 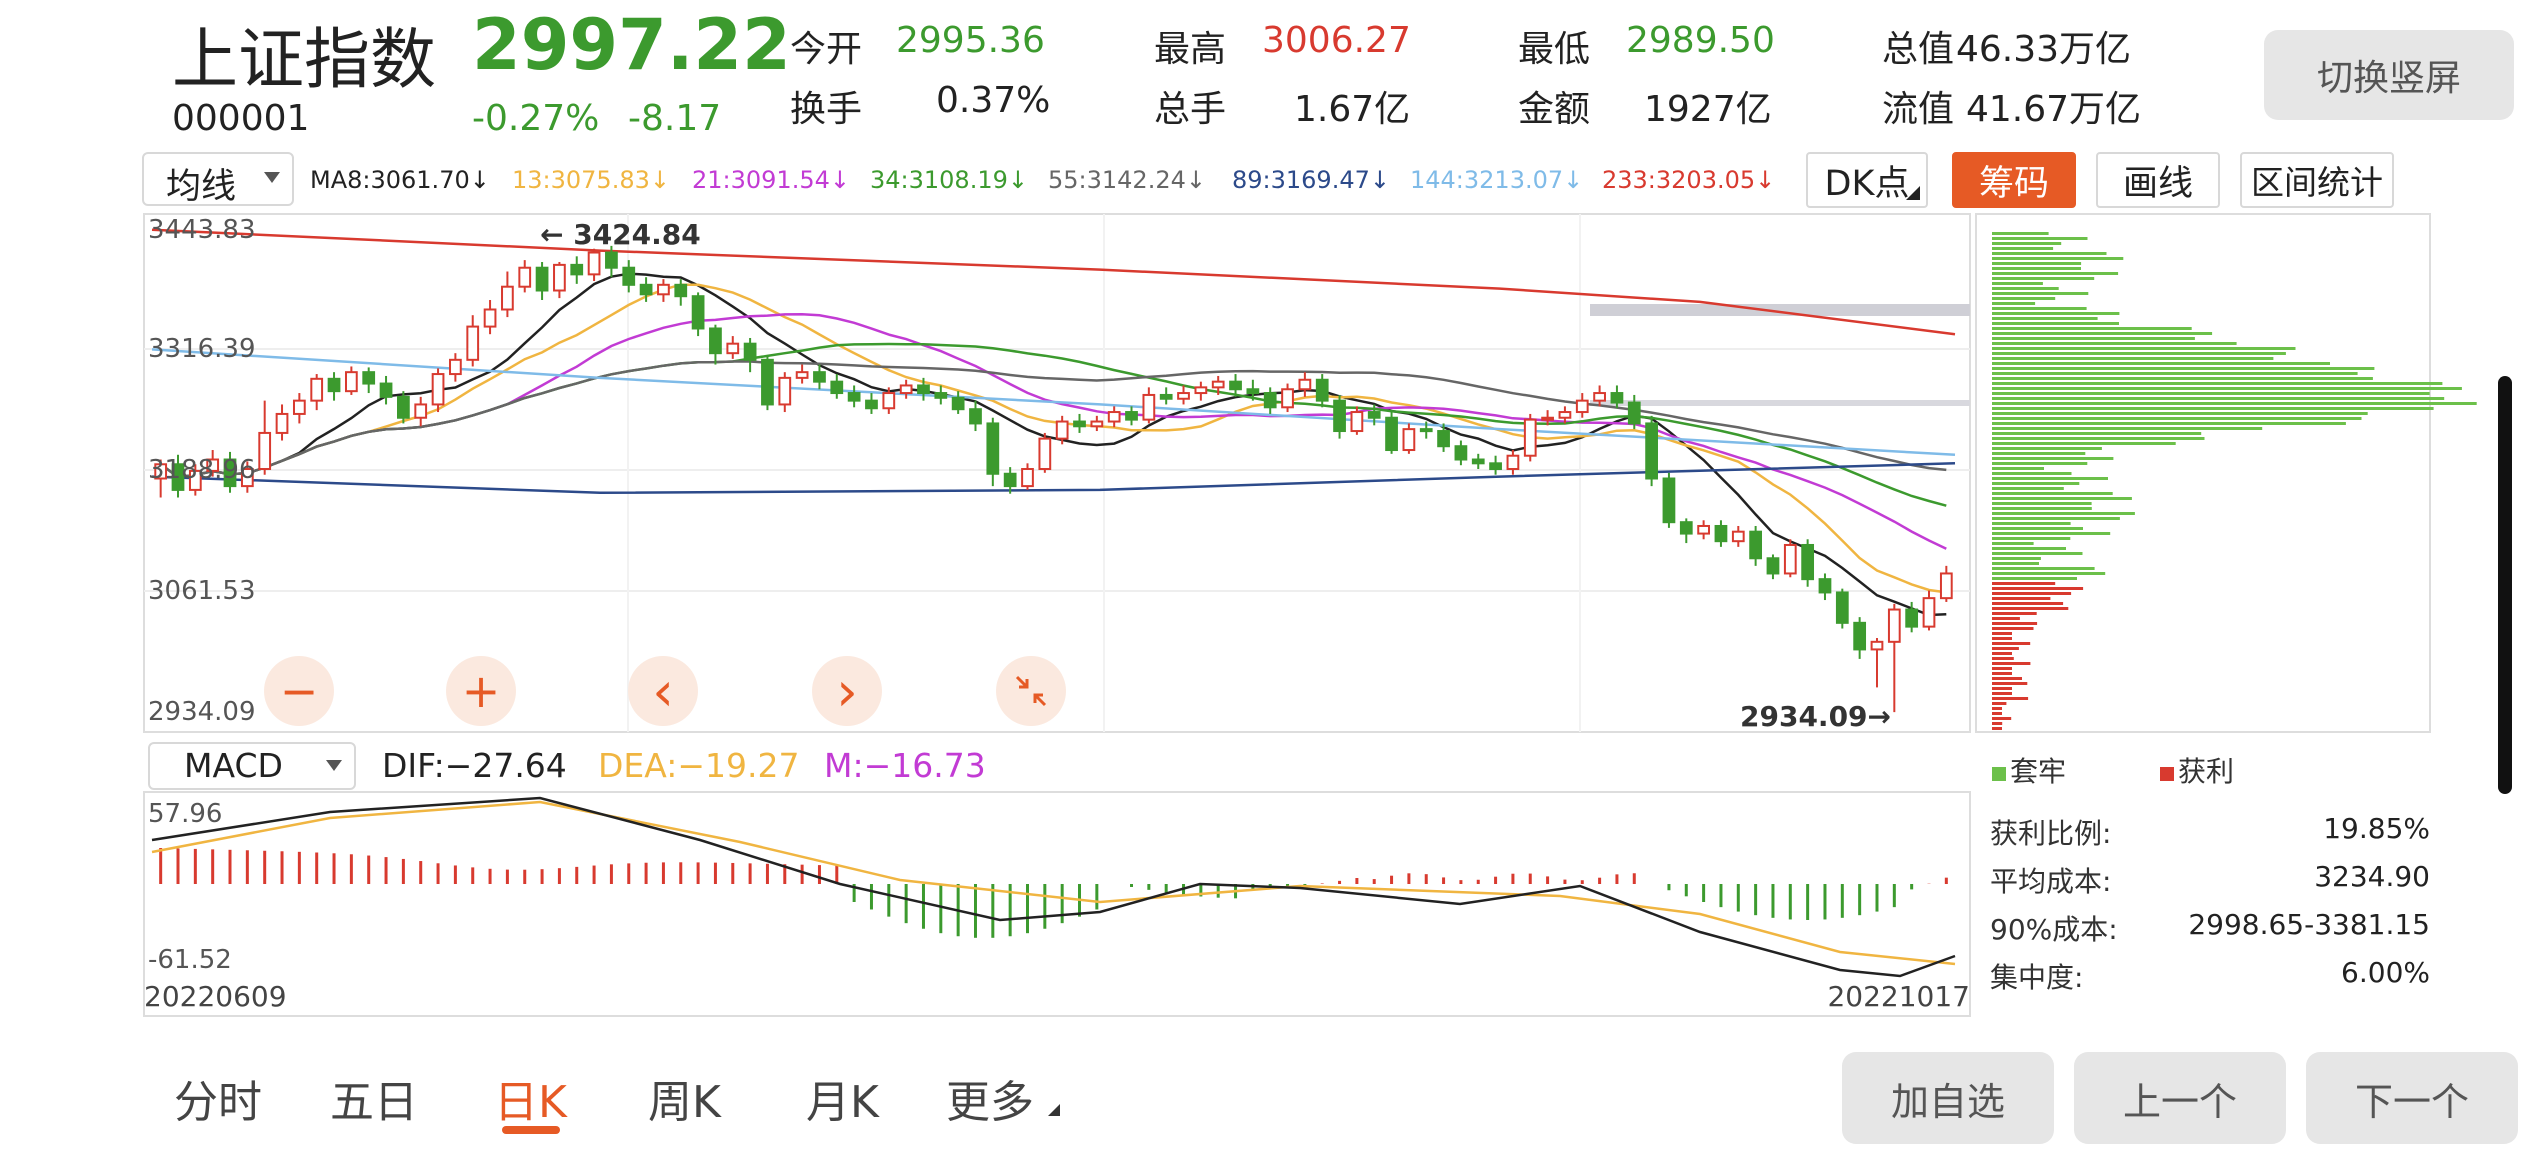 What do you see at coordinates (591, 180) in the screenshot?
I see `ma-legend-item: 13:3075.83↓` at bounding box center [591, 180].